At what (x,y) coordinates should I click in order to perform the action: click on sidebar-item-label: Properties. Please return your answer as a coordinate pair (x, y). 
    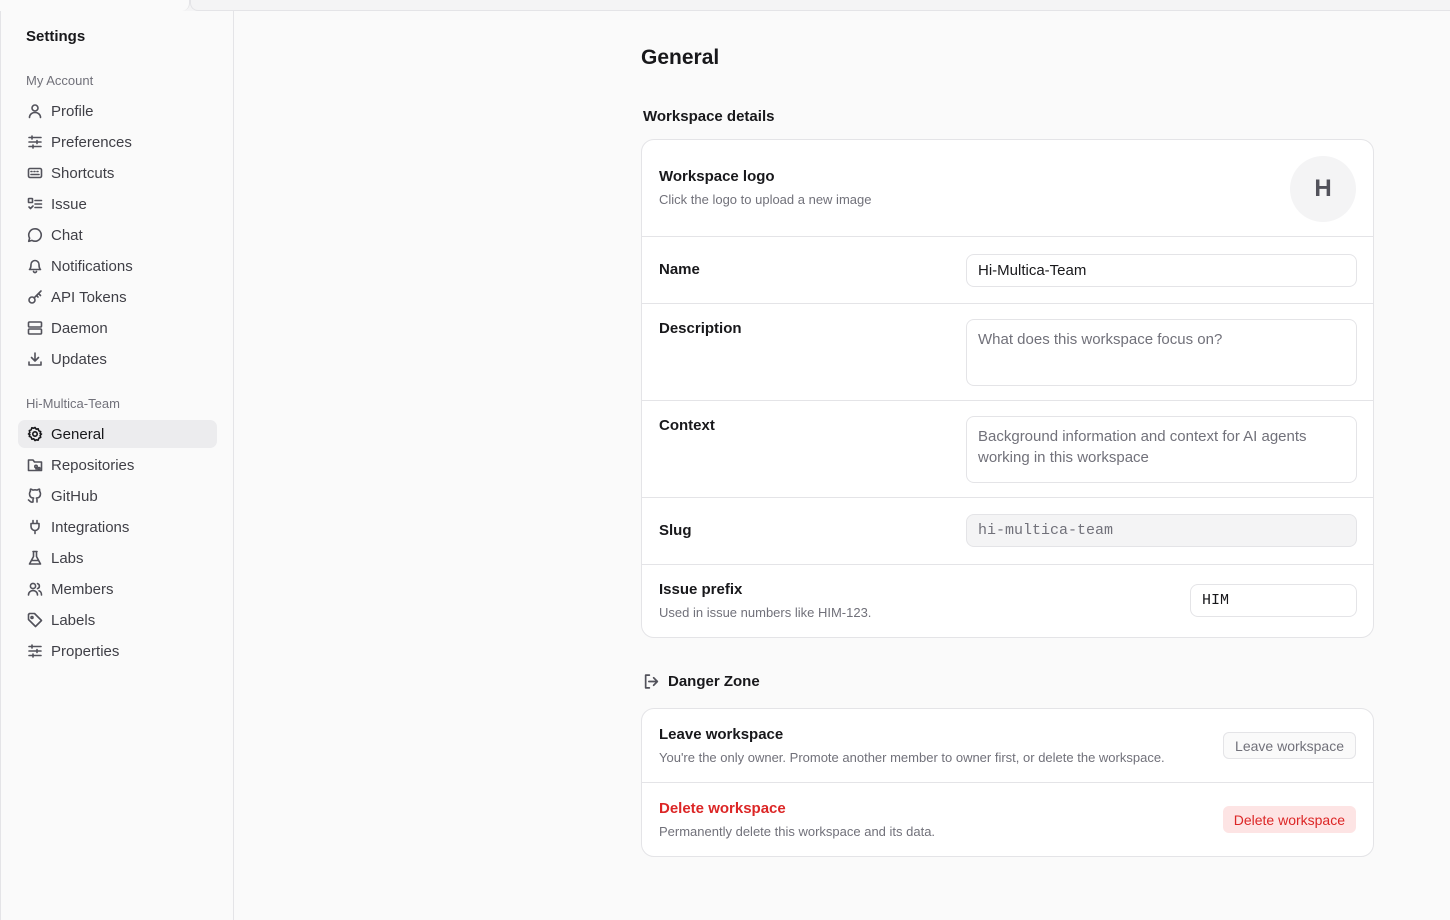
    Looking at the image, I should click on (85, 651).